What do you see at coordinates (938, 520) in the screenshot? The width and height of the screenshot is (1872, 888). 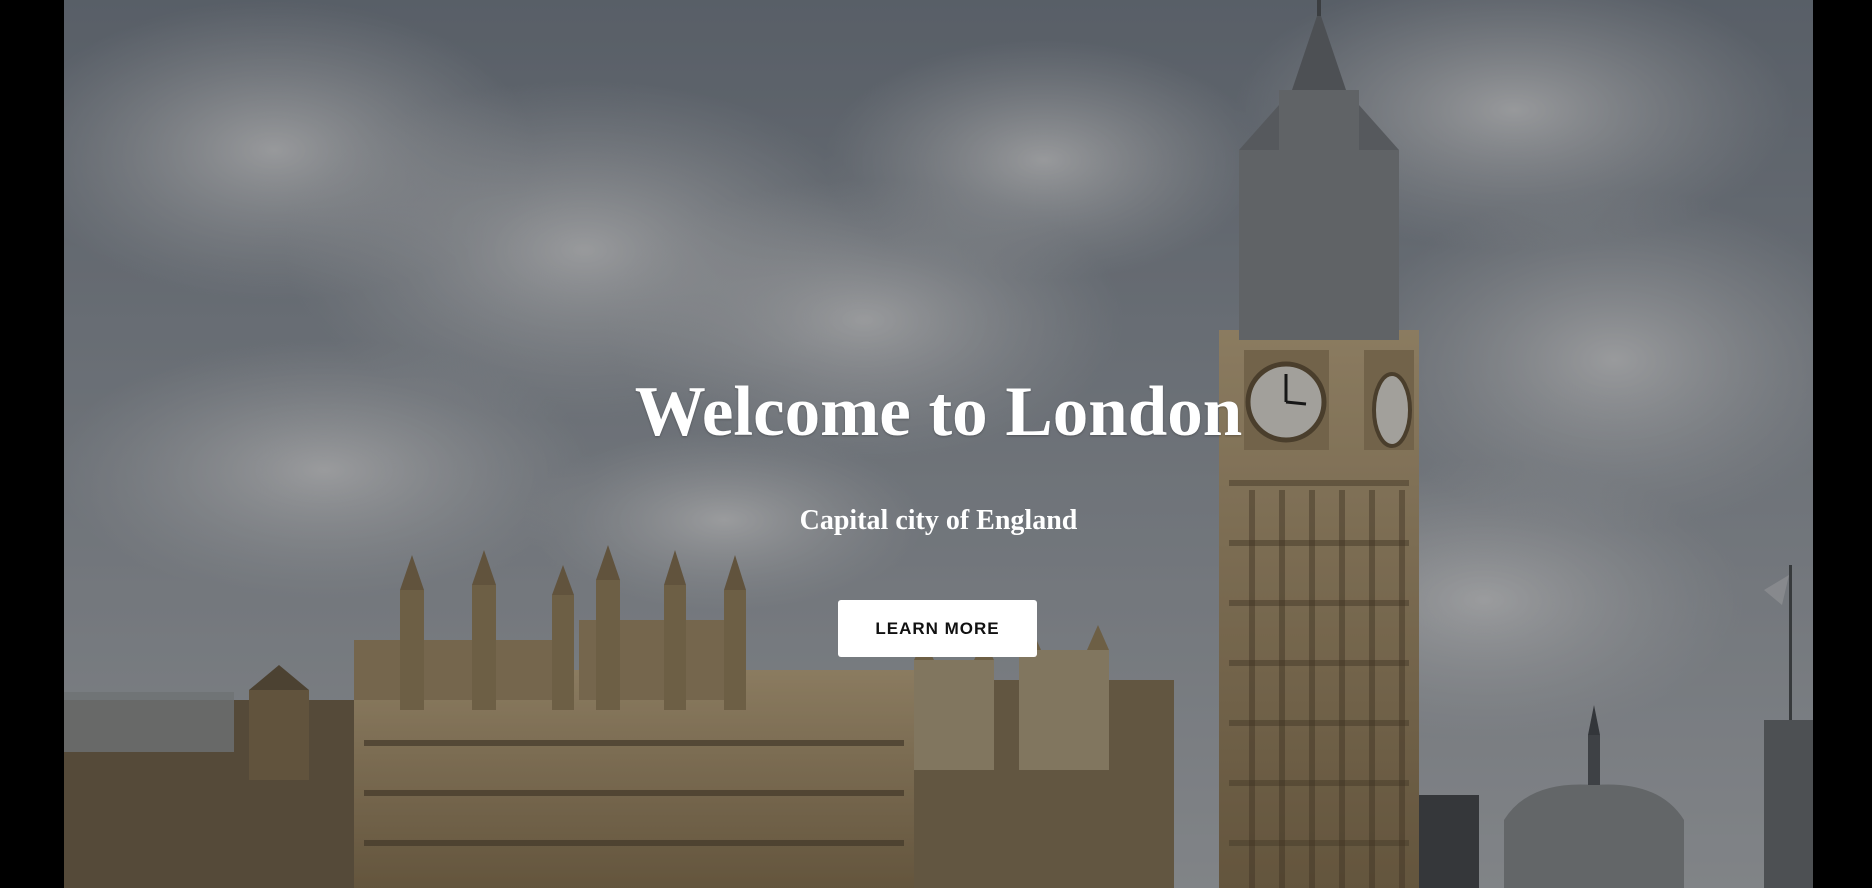 I see `hero-subtitle: Capital city of England` at bounding box center [938, 520].